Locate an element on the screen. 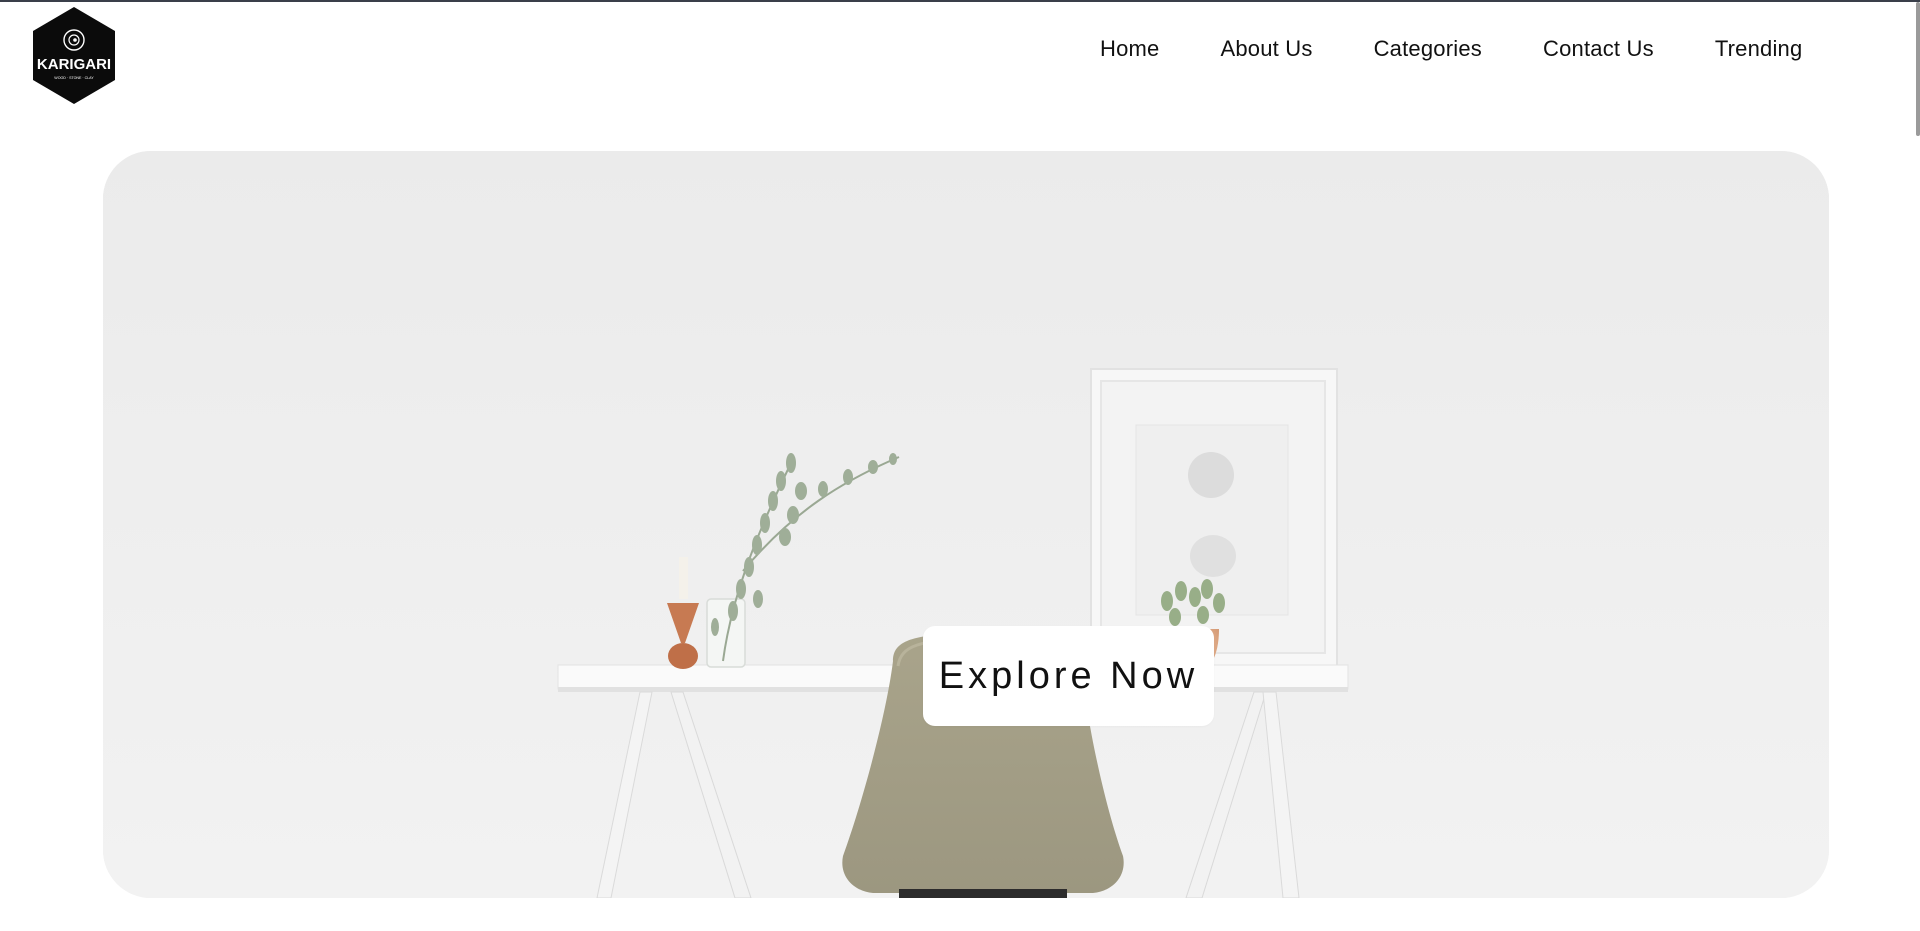  brand-name: KARIGARI is located at coordinates (74, 64).